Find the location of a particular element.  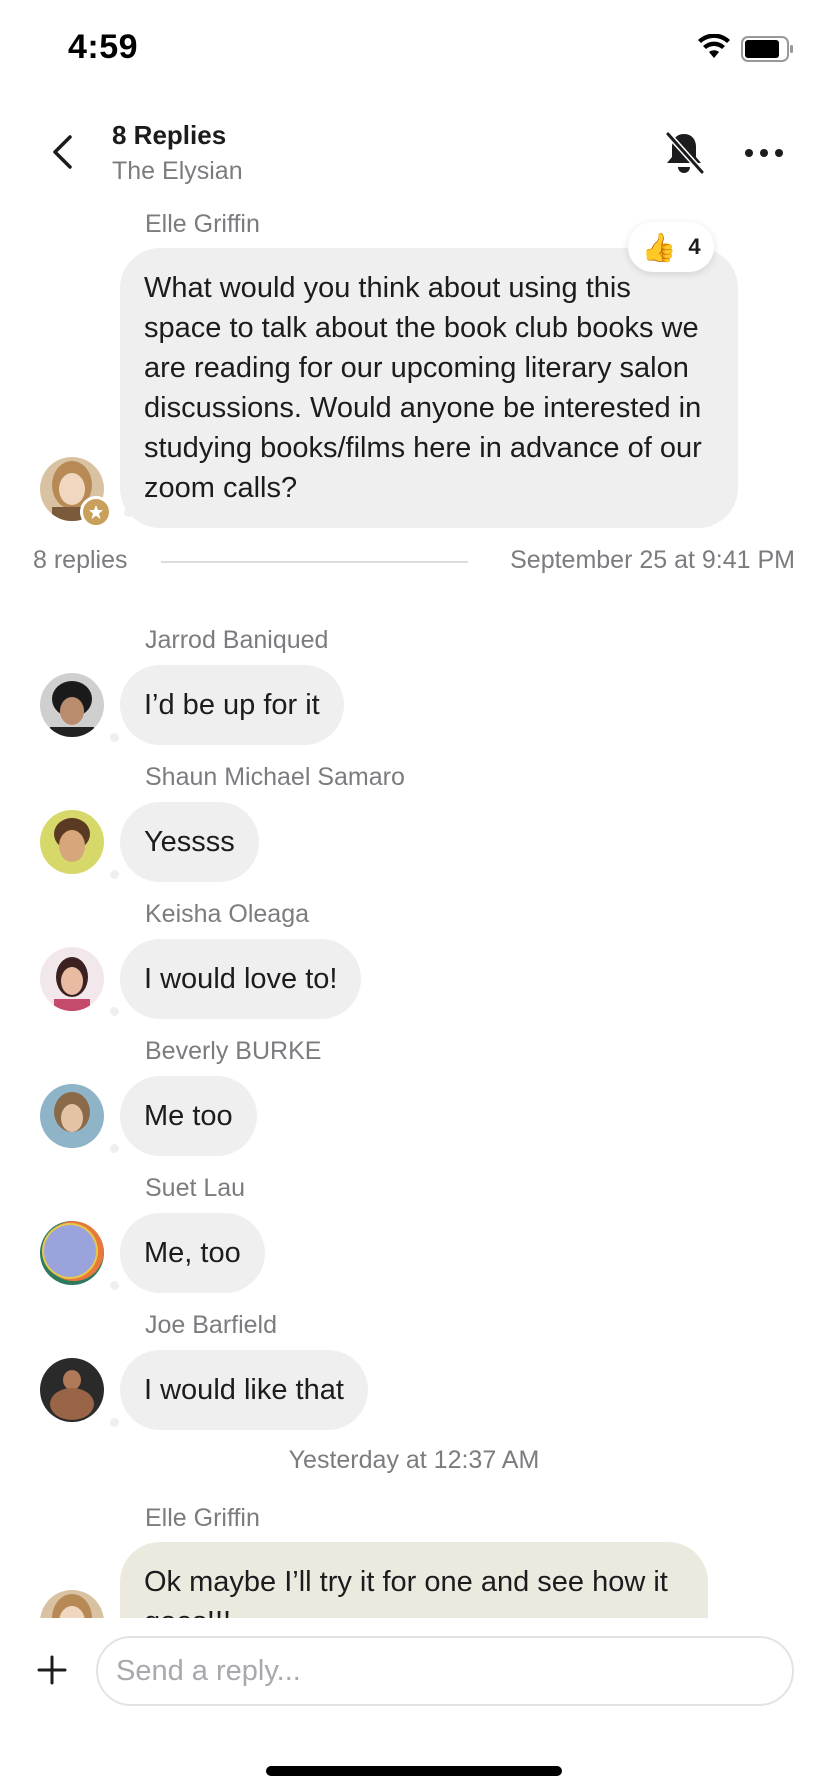

reaction-badge: 👍 4 is located at coordinates (671, 247).